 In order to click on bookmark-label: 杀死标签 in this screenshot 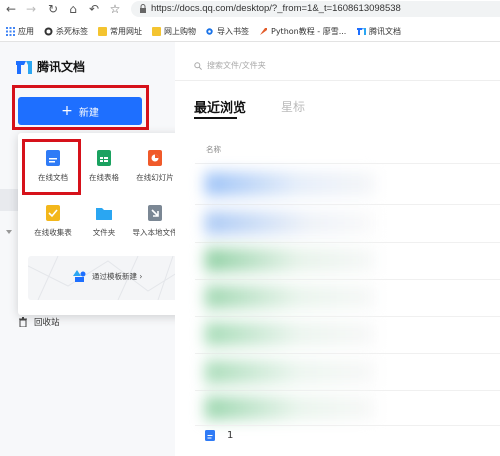, I will do `click(72, 31)`.